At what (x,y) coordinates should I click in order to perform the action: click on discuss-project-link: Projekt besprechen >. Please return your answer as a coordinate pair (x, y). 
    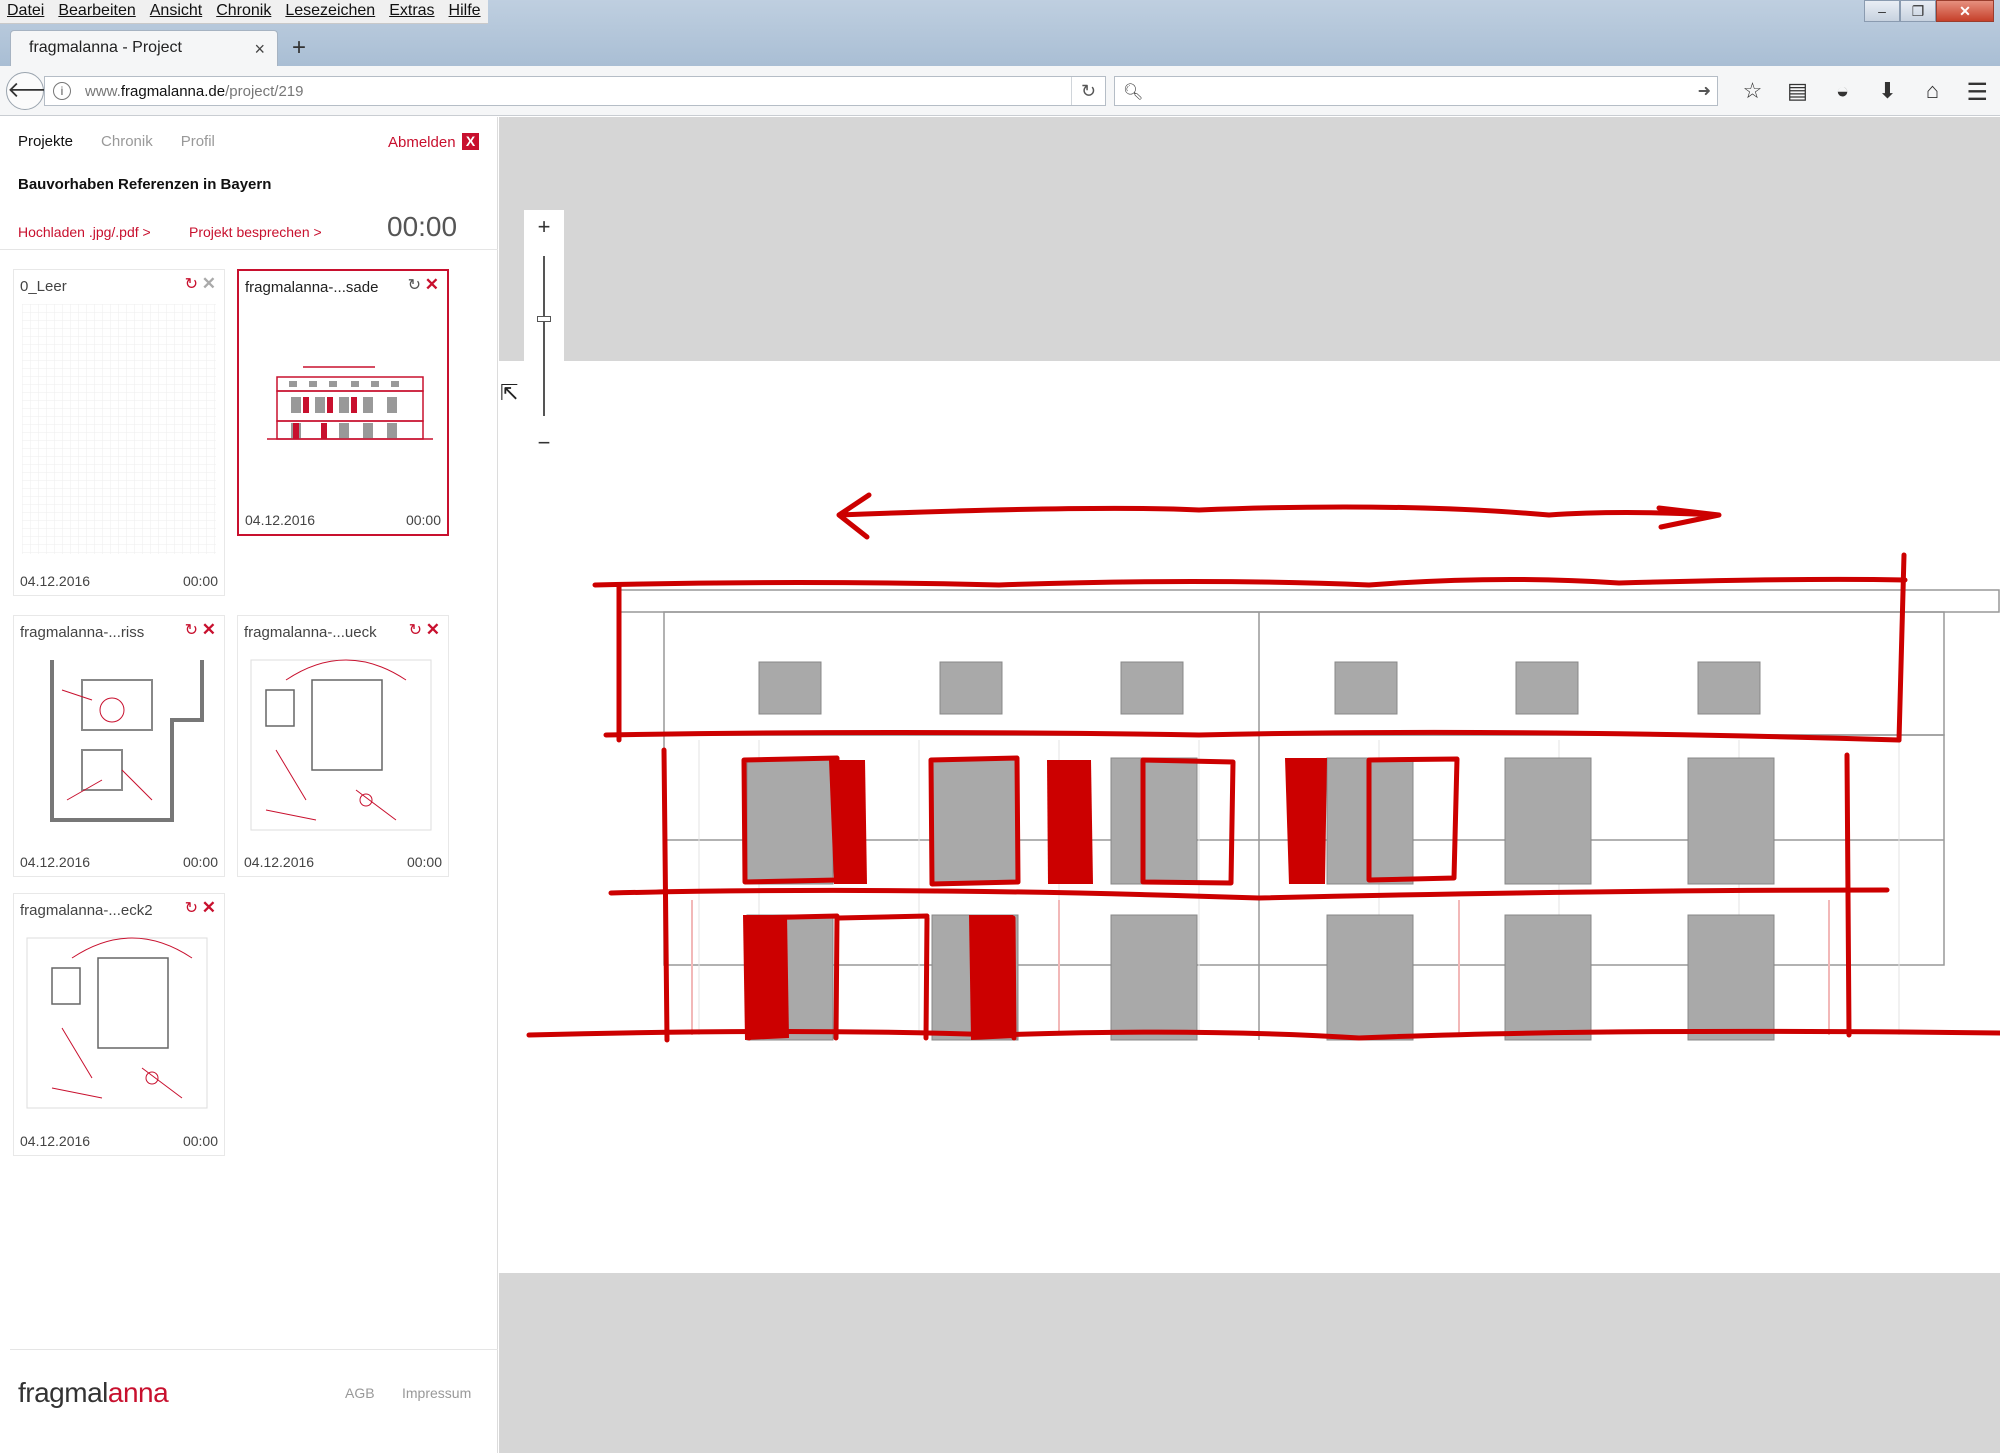
    Looking at the image, I should click on (255, 232).